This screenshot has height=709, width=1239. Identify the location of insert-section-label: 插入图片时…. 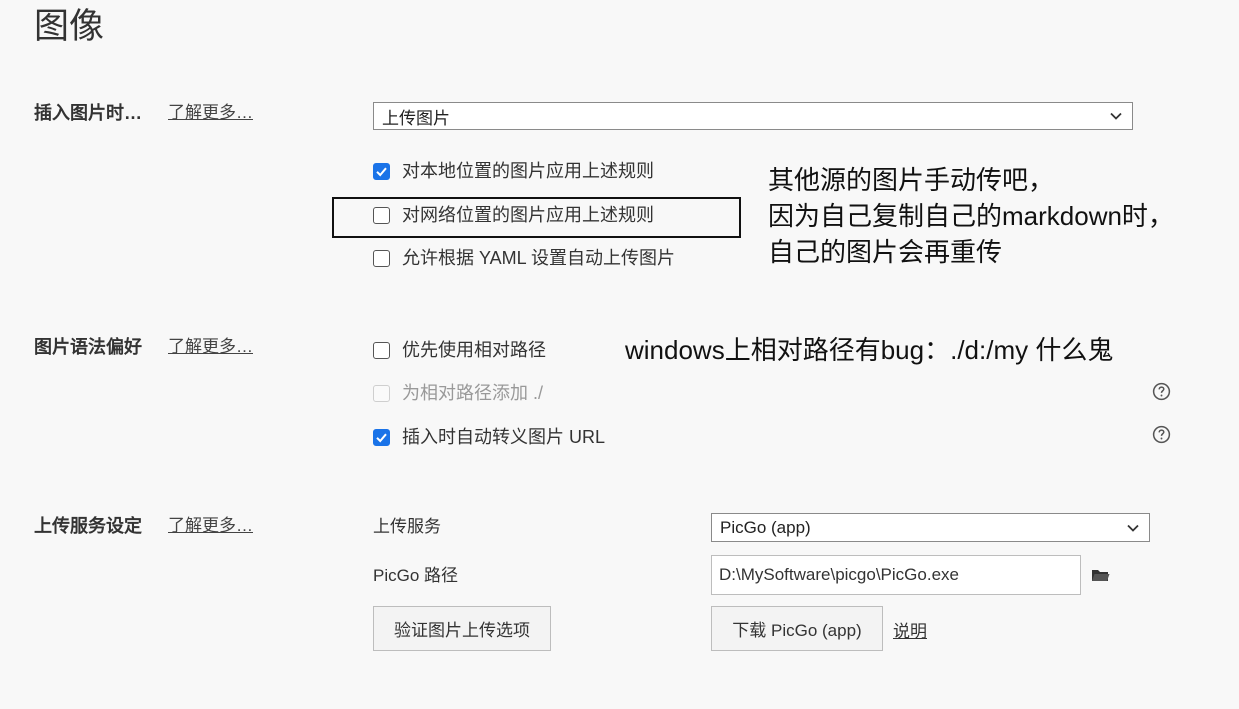
(88, 113).